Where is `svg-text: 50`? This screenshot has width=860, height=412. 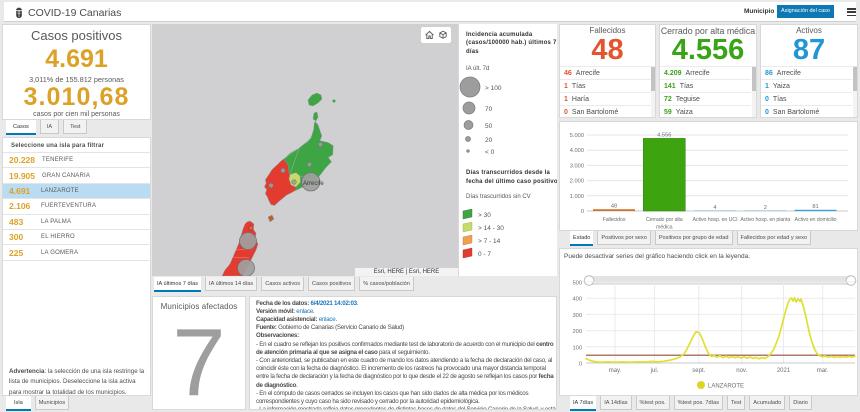 svg-text: 50 is located at coordinates (489, 126).